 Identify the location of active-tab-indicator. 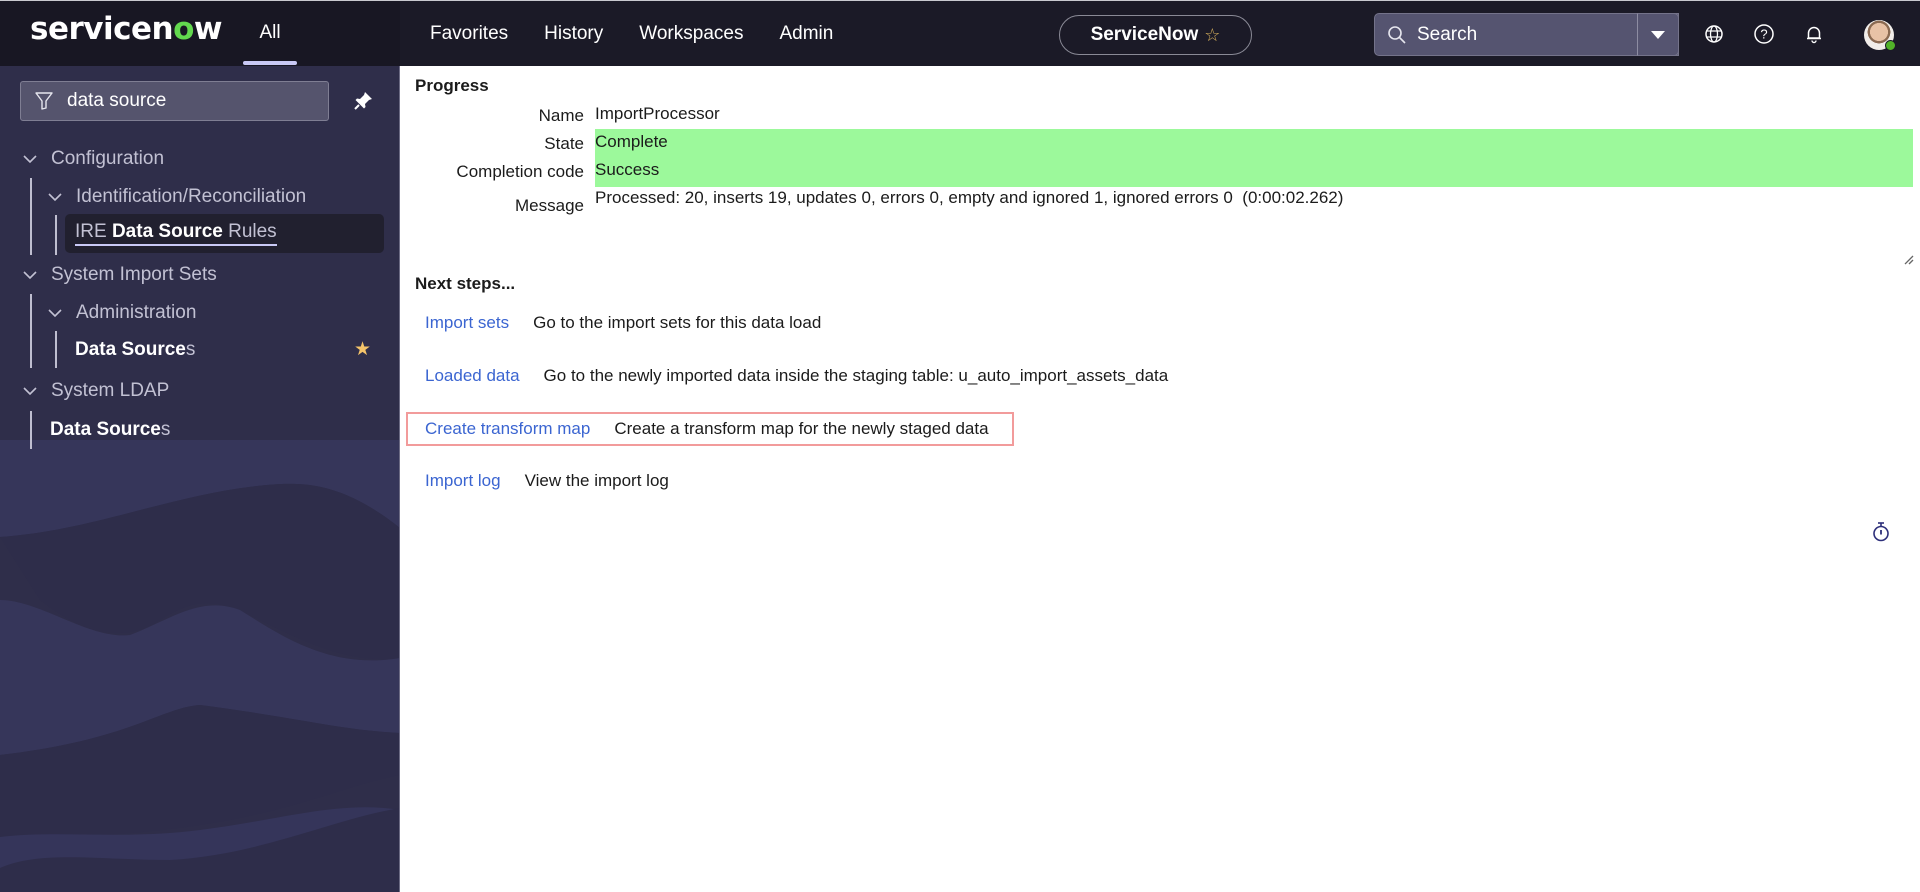
(270, 63).